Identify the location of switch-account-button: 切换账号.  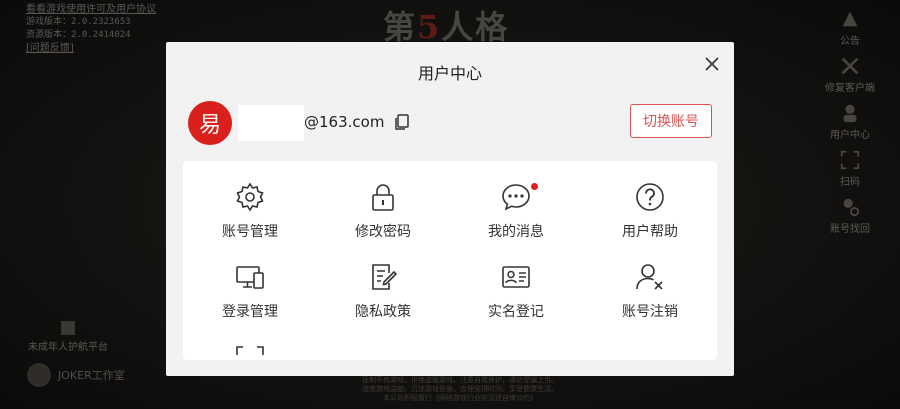
(671, 121).